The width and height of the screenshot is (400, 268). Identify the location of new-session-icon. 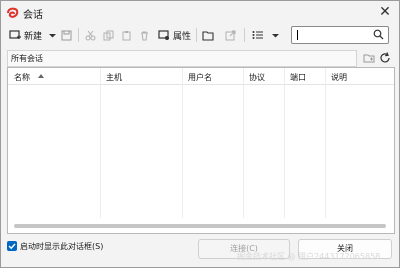
(15, 34).